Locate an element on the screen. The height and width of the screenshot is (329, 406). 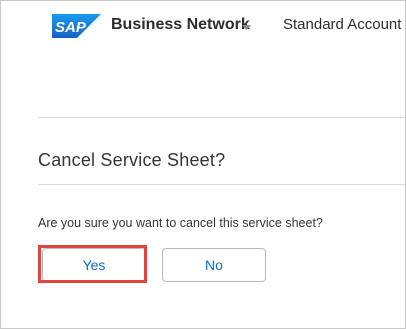
brand-name: Business Network is located at coordinates (180, 24).